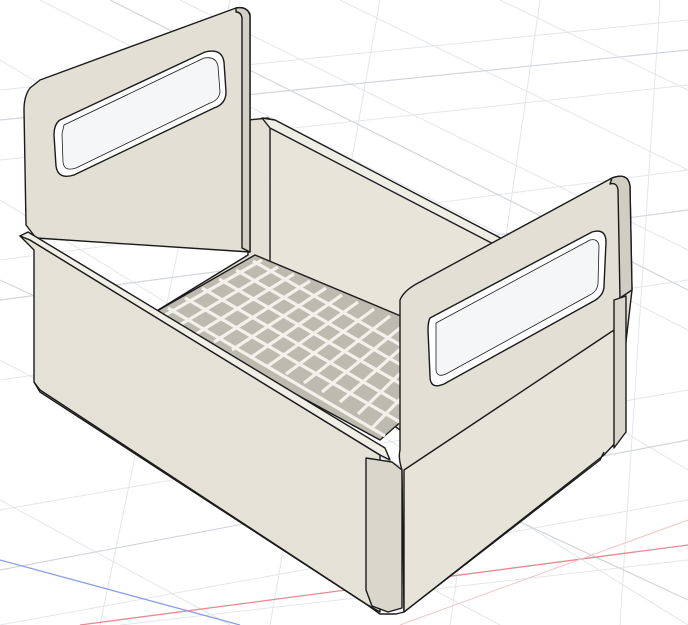 Image resolution: width=688 pixels, height=625 pixels. I want to click on axis-y-blue, so click(120, 592).